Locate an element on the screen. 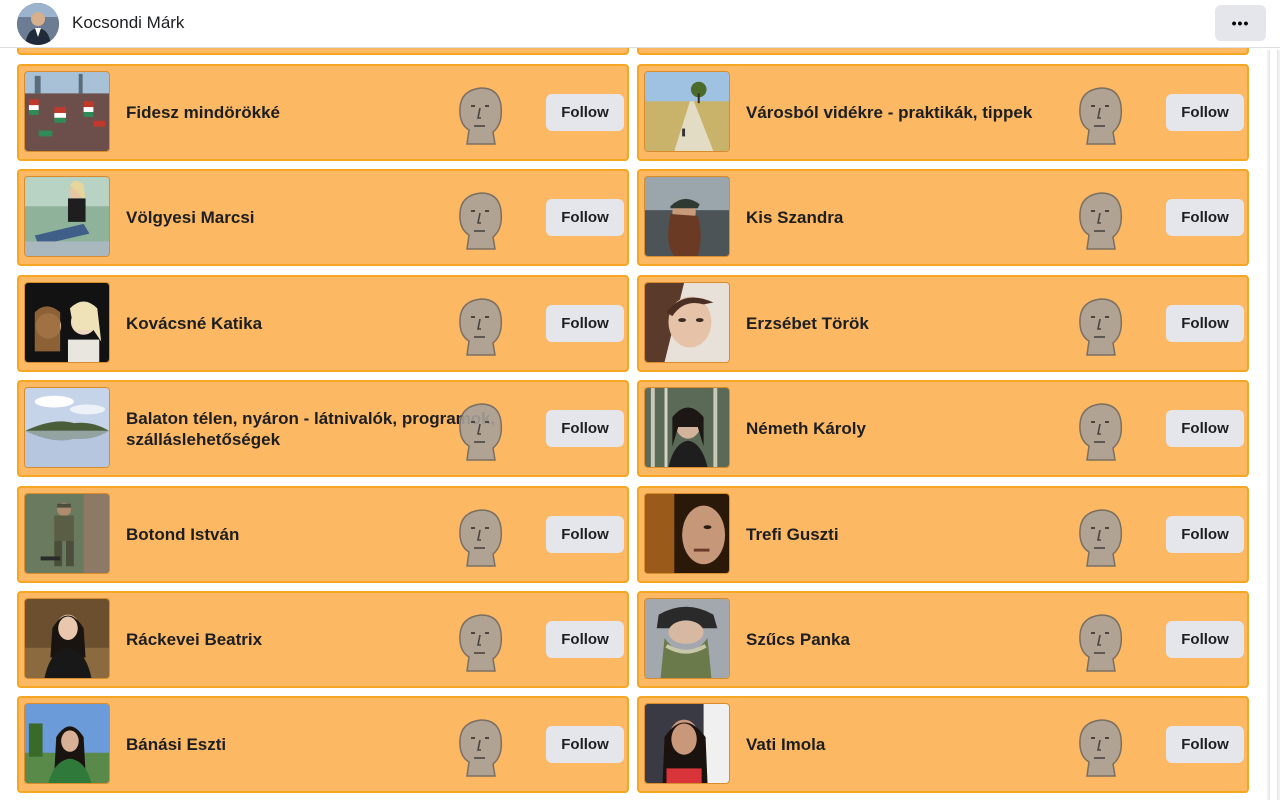  profile-header: Kocsondi Márk ••• is located at coordinates (640, 24).